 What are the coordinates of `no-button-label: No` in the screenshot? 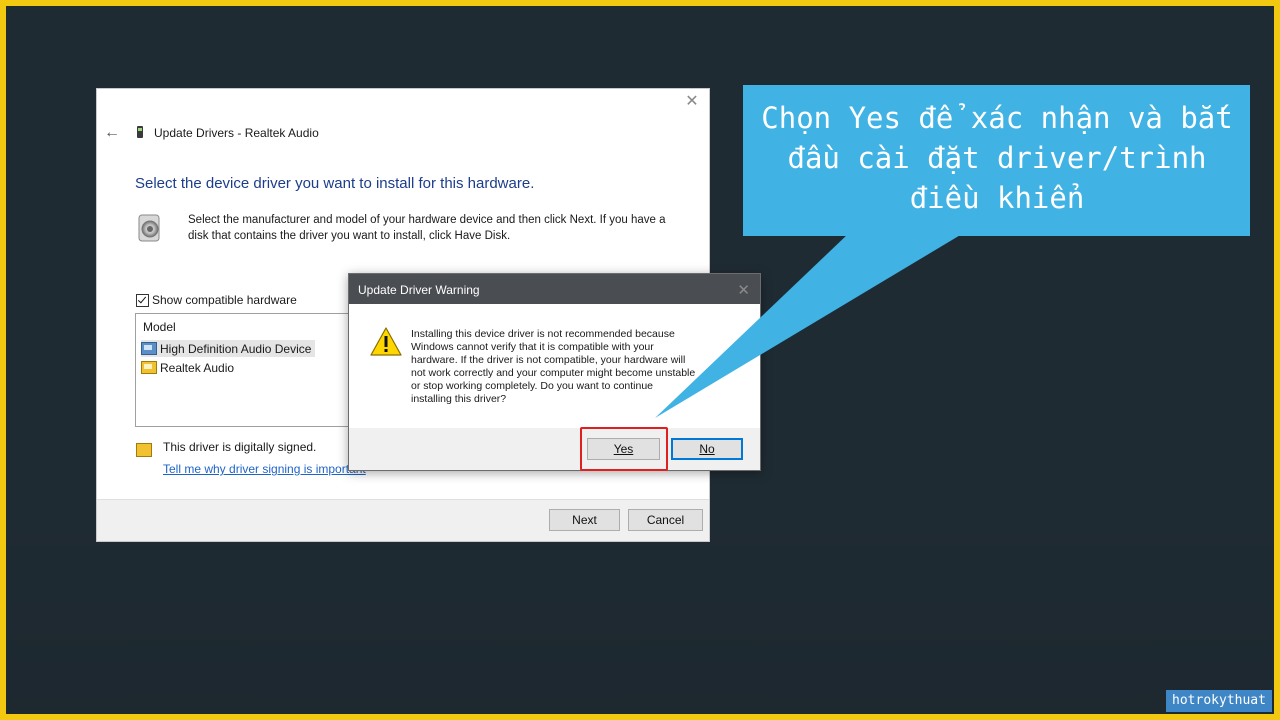 It's located at (707, 449).